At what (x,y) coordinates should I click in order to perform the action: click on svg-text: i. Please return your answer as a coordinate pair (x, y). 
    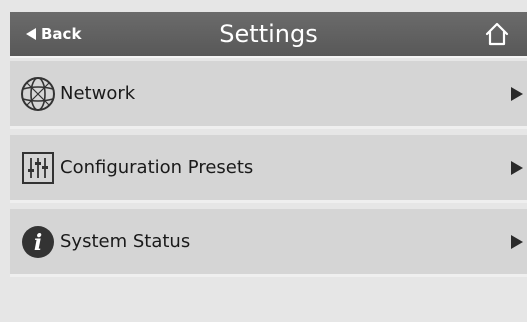
    Looking at the image, I should click on (38, 243).